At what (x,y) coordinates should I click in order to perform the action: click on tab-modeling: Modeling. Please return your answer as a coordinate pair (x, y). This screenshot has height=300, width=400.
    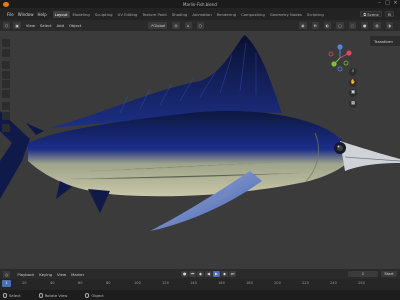
    Looking at the image, I should click on (81, 14).